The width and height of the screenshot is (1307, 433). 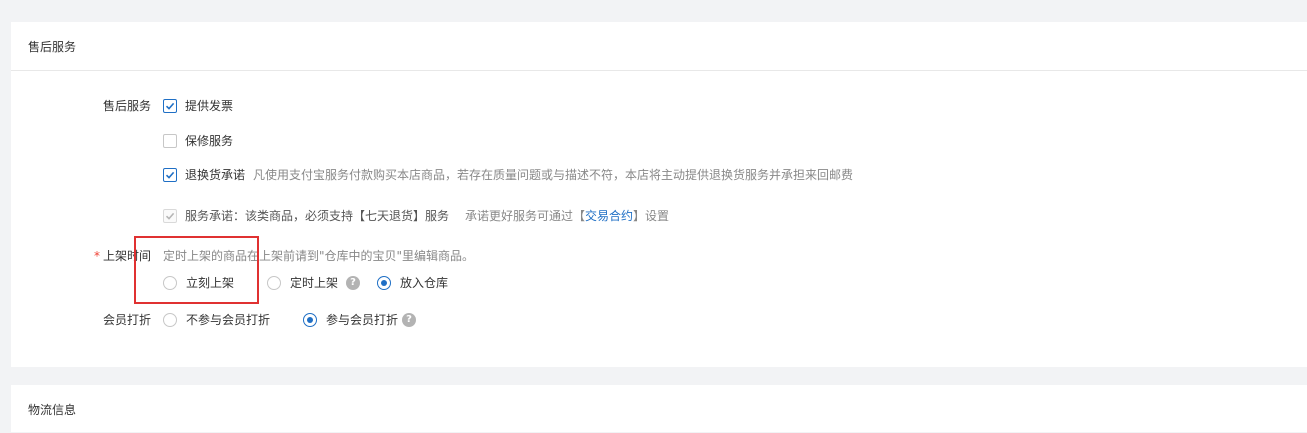 What do you see at coordinates (424, 283) in the screenshot?
I see `put-in-warehouse-label: 放入仓库` at bounding box center [424, 283].